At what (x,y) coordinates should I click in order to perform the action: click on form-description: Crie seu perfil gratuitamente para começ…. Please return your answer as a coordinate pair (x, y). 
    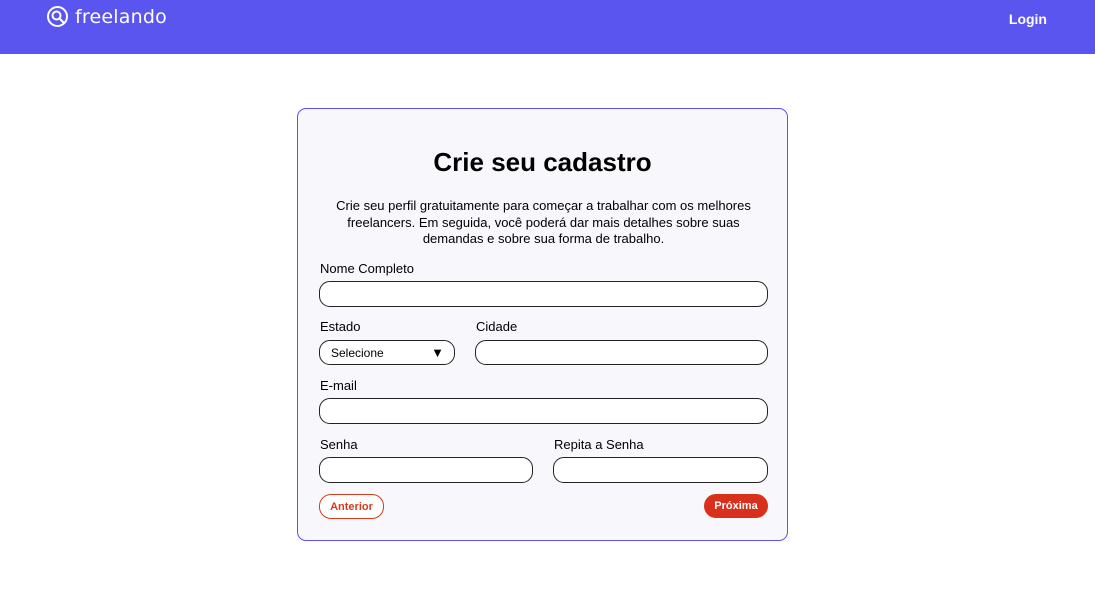
    Looking at the image, I should click on (543, 222).